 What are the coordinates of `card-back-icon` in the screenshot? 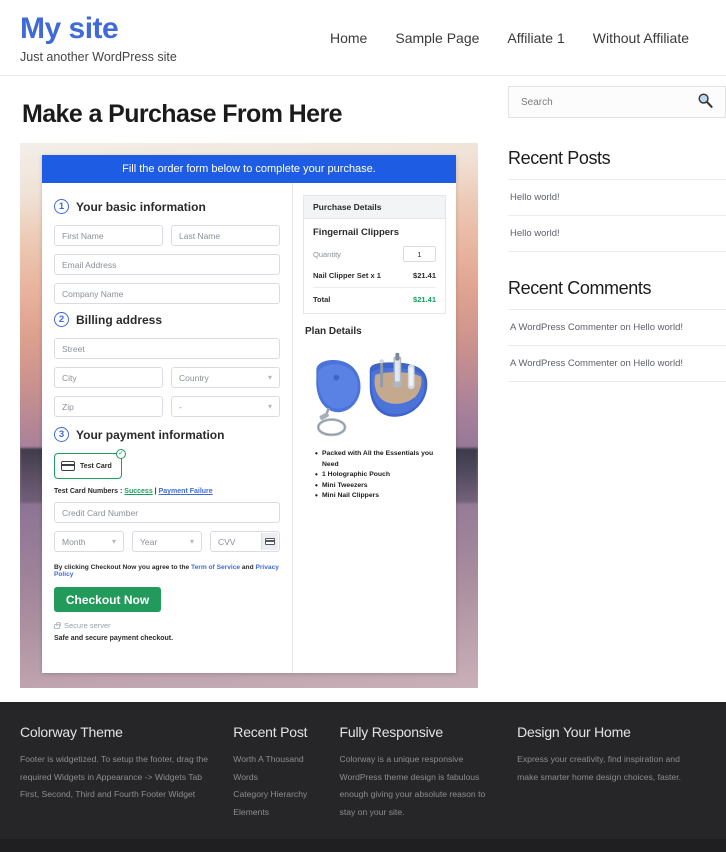 It's located at (269, 541).